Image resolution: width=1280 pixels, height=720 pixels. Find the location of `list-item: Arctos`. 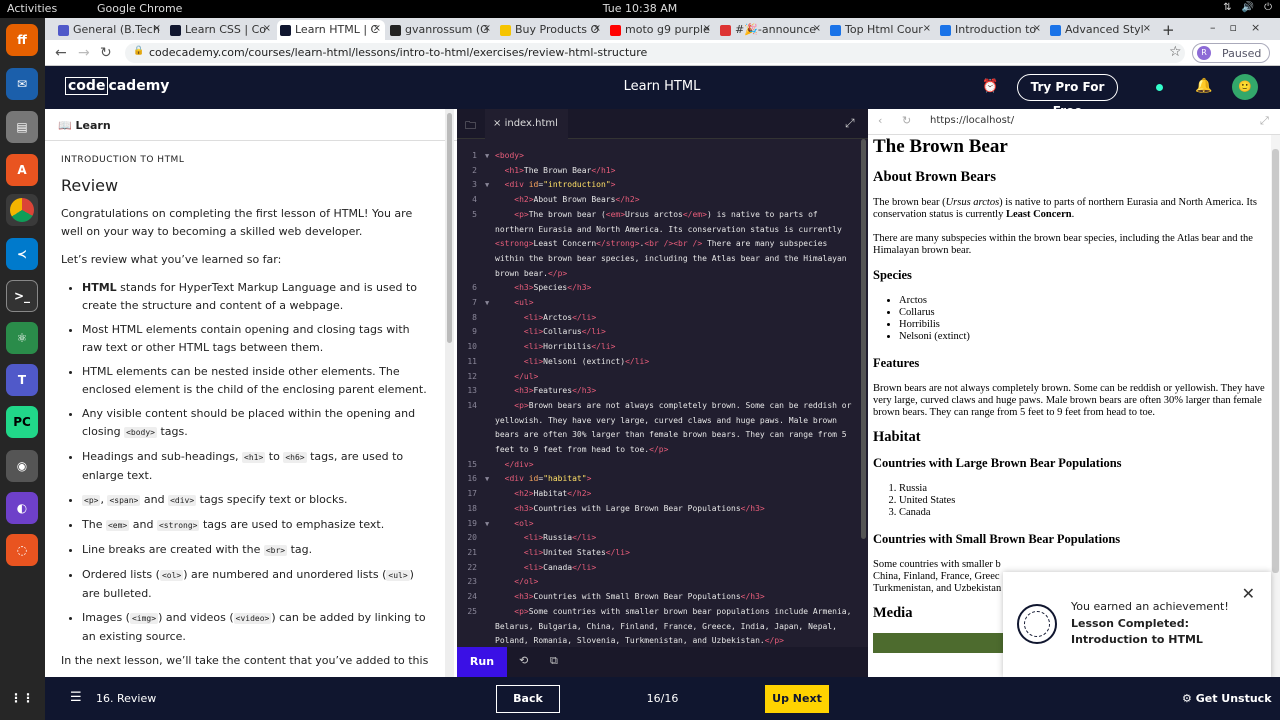

list-item: Arctos is located at coordinates (1082, 301).